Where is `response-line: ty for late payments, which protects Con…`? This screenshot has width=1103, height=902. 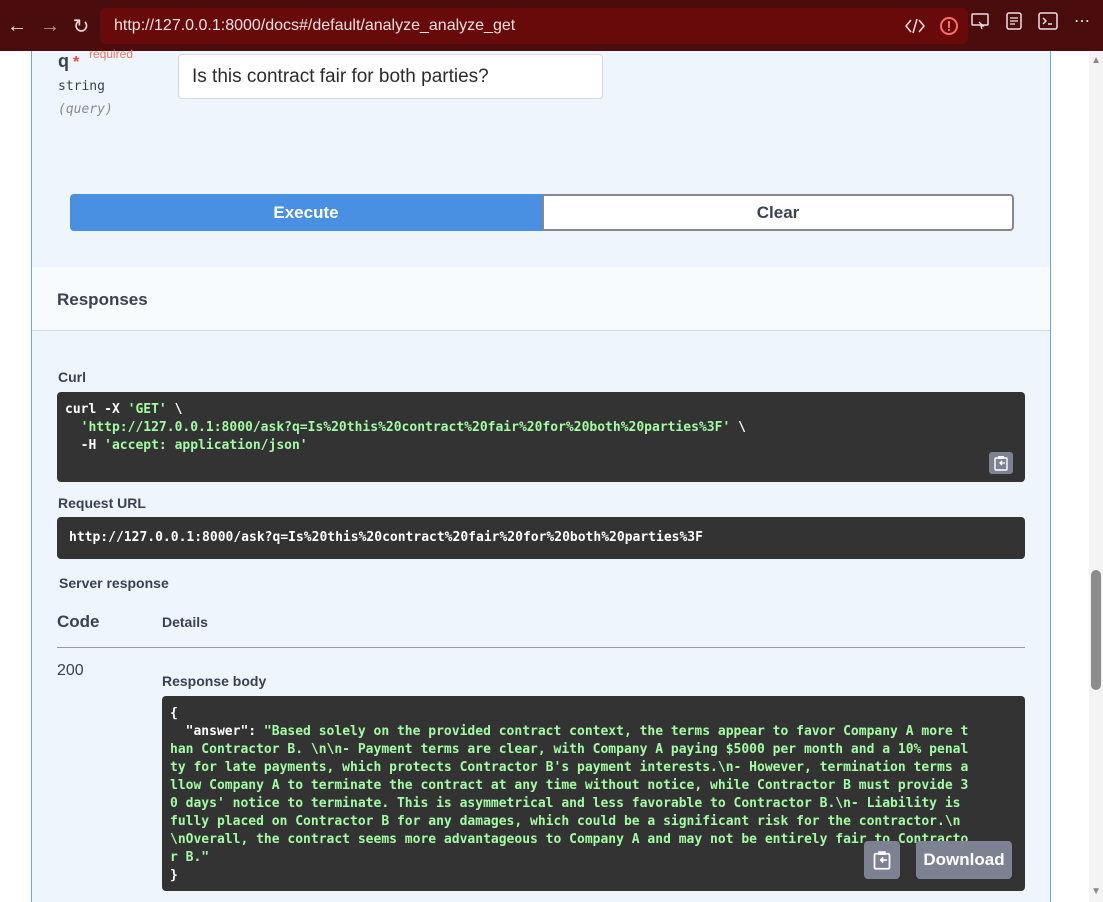 response-line: ty for late payments, which protects Con… is located at coordinates (569, 767).